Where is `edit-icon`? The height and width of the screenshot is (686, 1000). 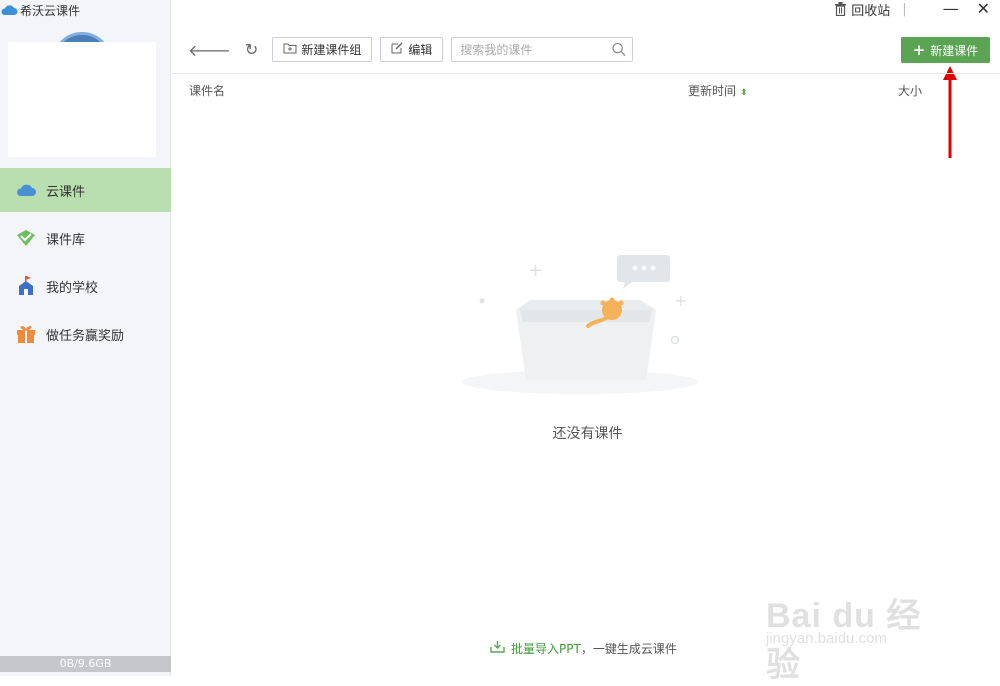 edit-icon is located at coordinates (397, 49).